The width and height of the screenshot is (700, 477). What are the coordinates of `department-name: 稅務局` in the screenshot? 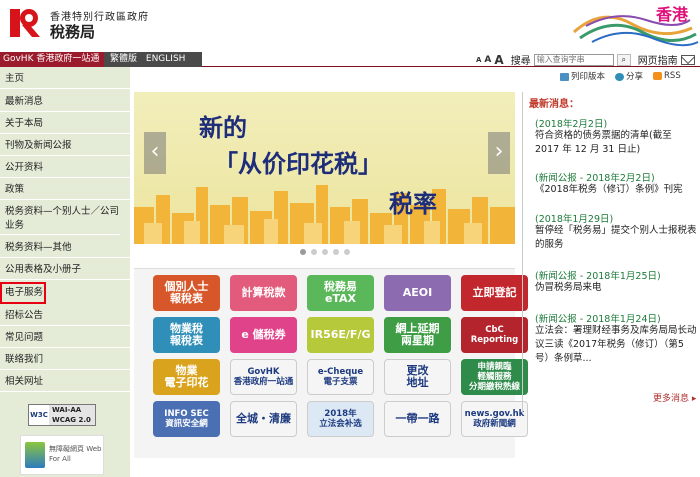 It's located at (73, 32).